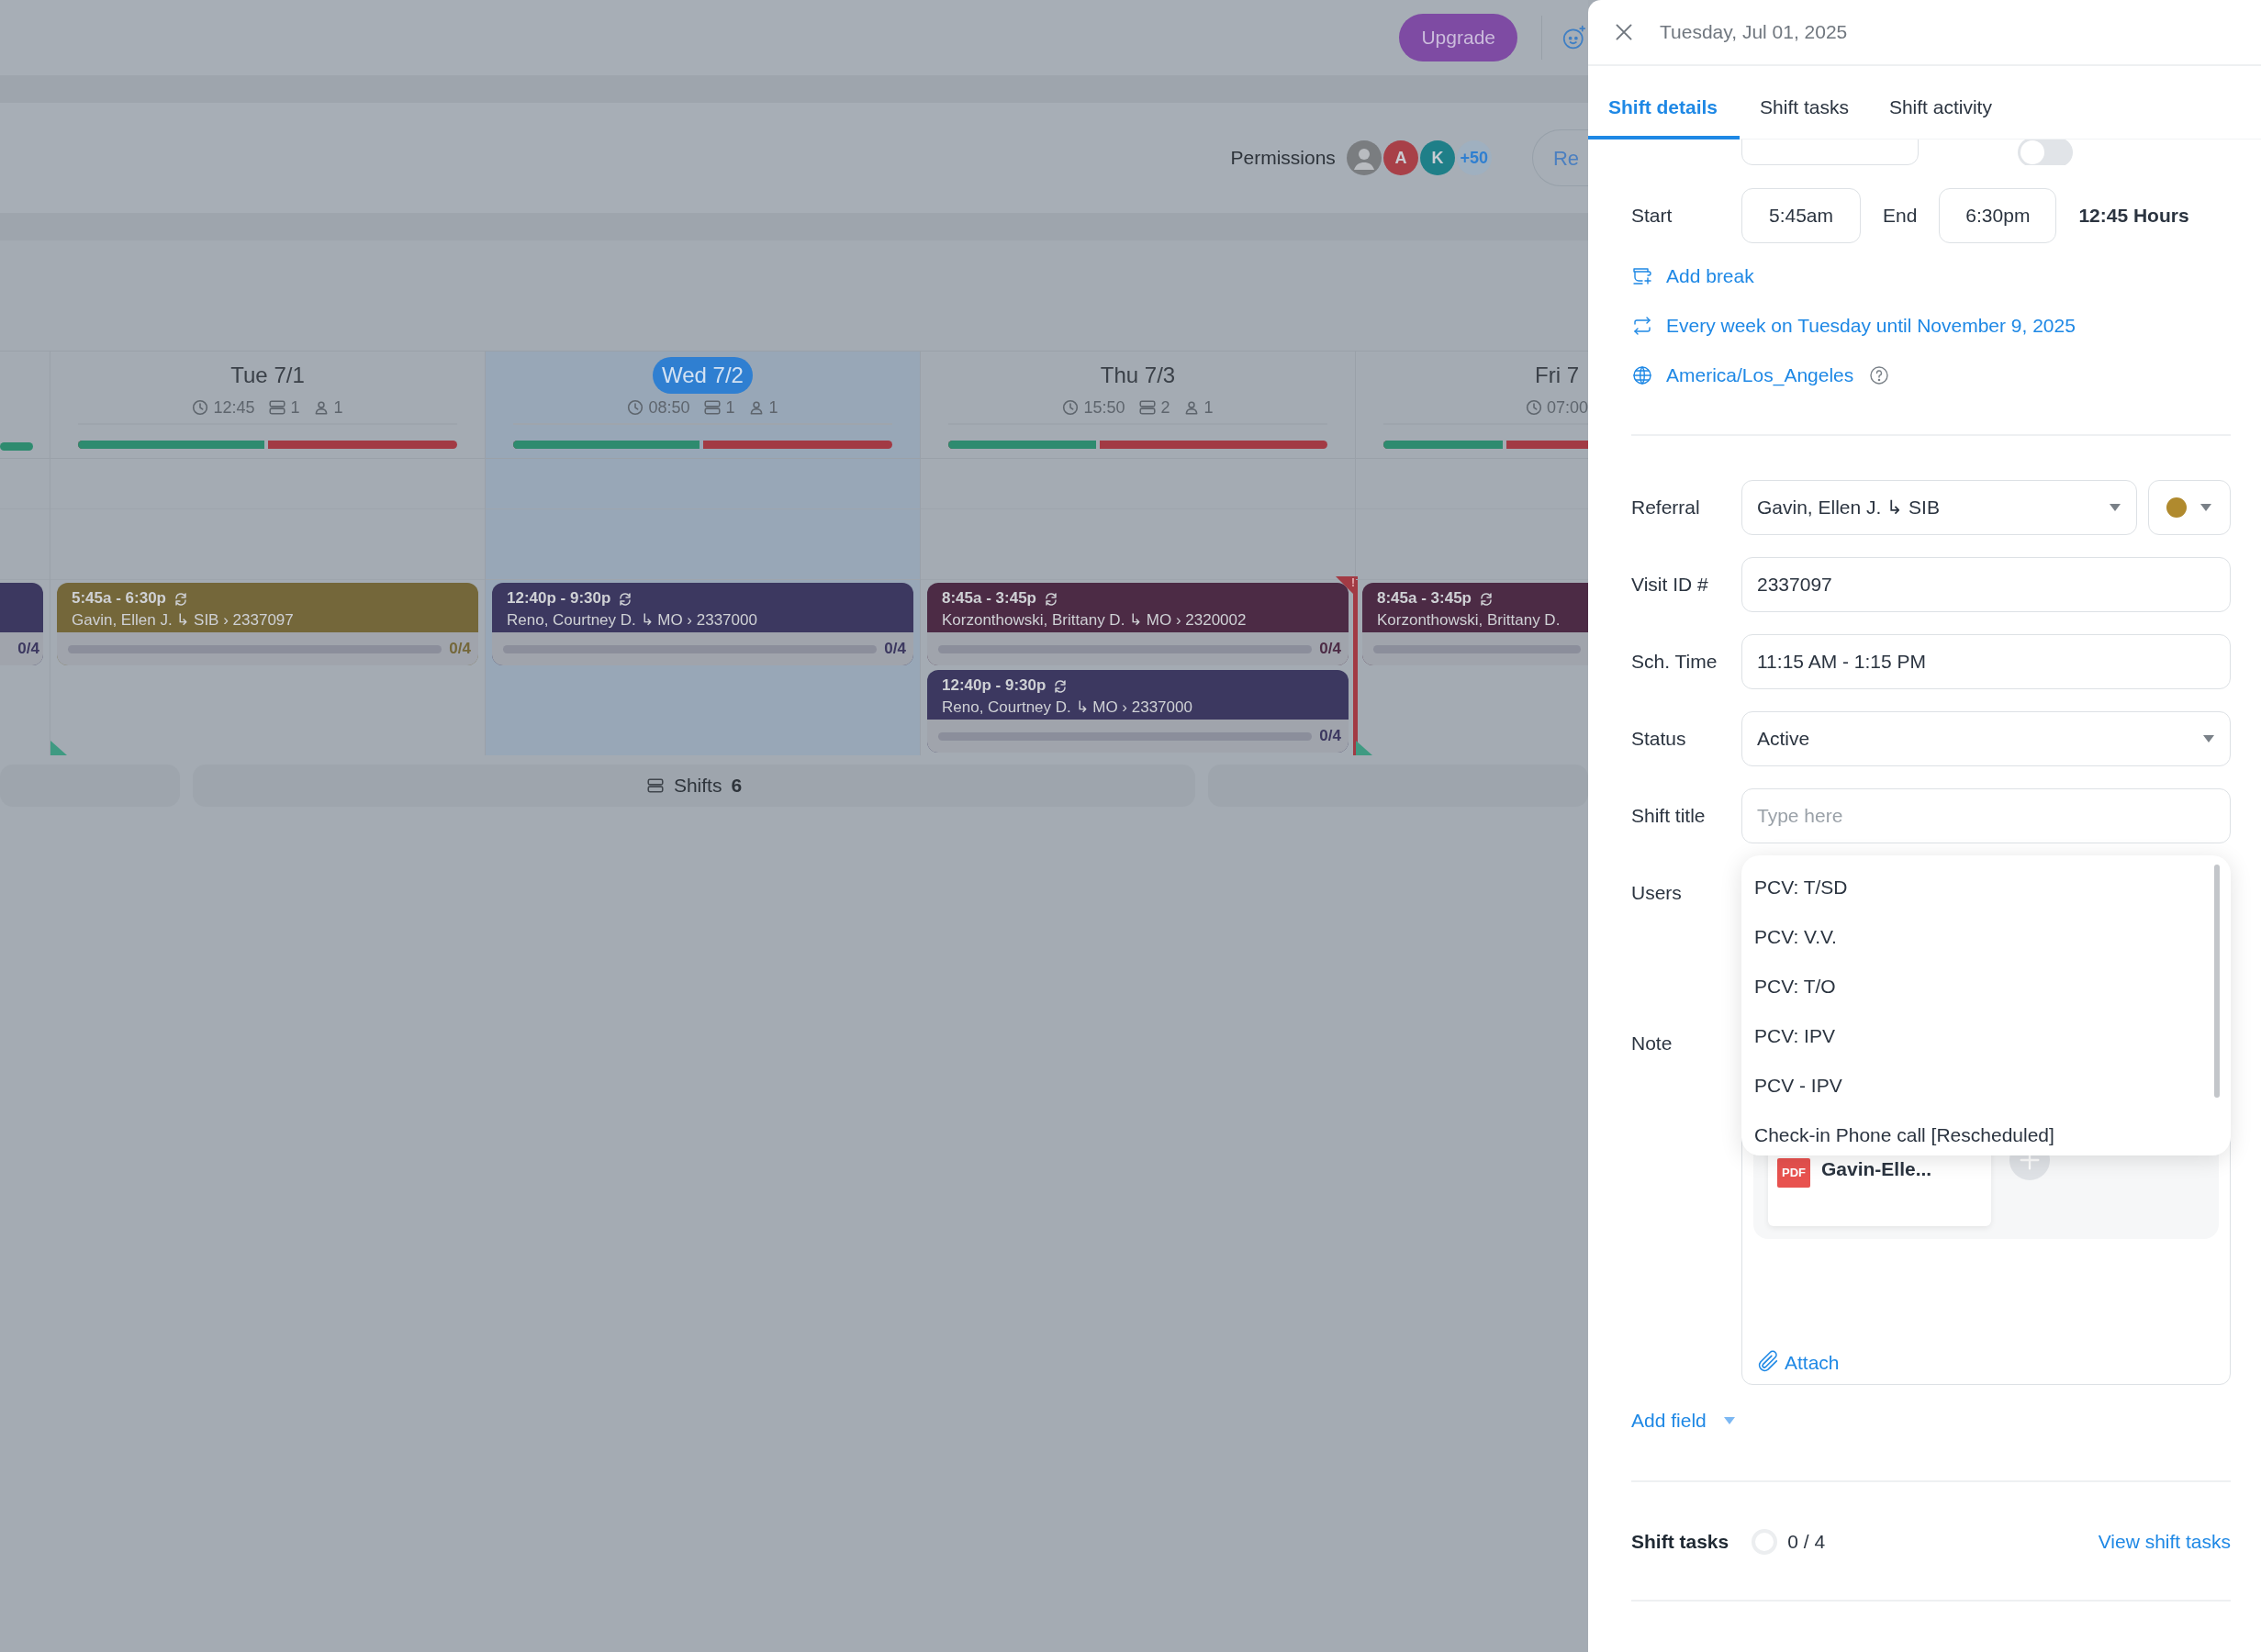 The image size is (2261, 1652). Describe the element at coordinates (1669, 816) in the screenshot. I see `field-label: Shift title` at that location.